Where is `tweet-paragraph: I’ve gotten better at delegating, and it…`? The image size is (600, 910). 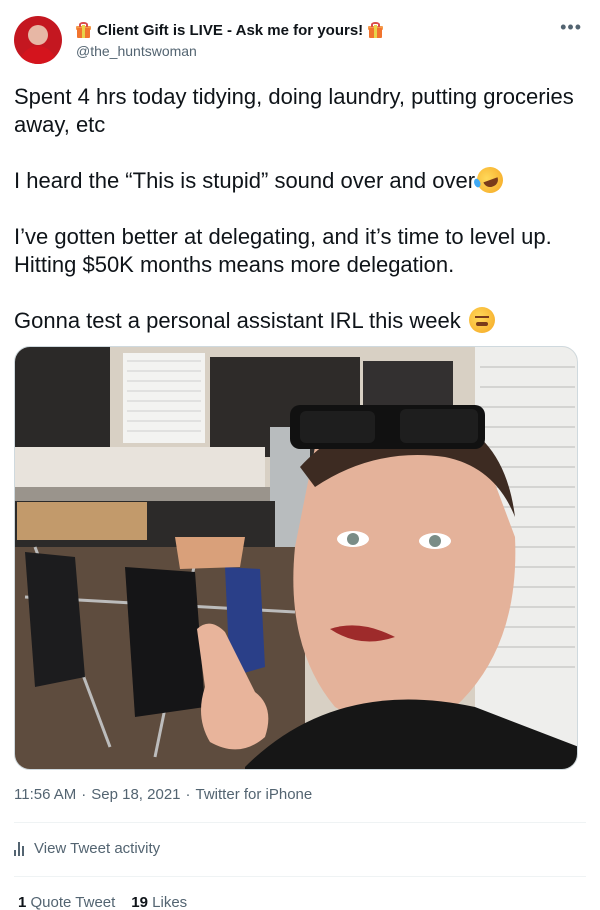 tweet-paragraph: I’ve gotten better at delegating, and it… is located at coordinates (283, 250).